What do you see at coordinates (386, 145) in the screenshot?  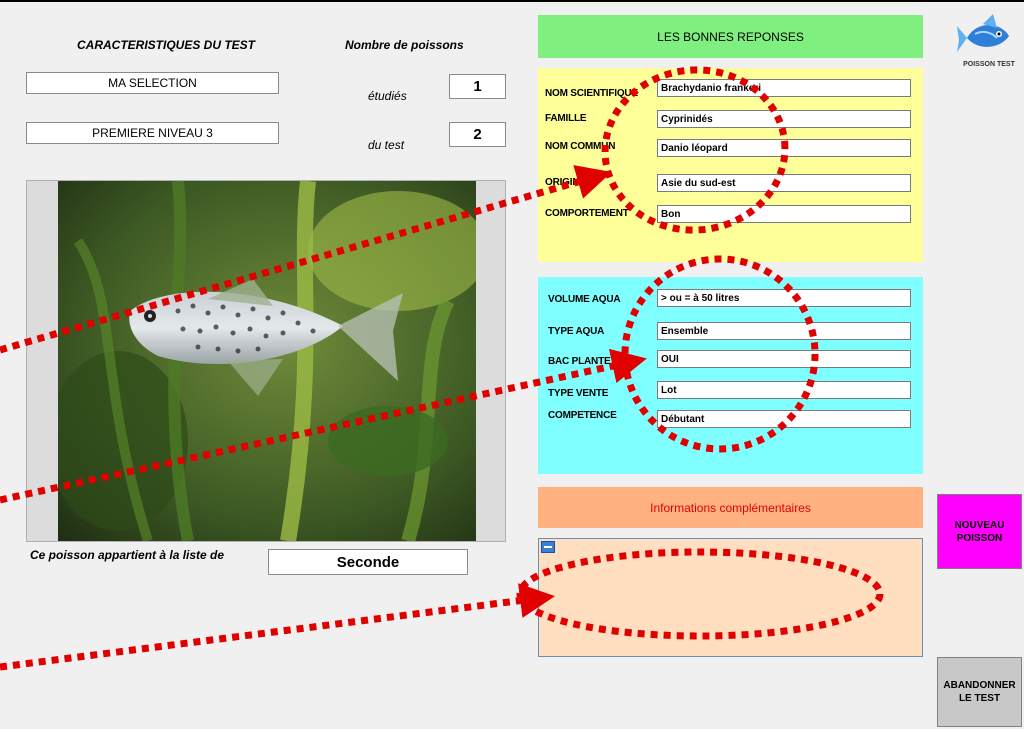 I see `test-label: du test` at bounding box center [386, 145].